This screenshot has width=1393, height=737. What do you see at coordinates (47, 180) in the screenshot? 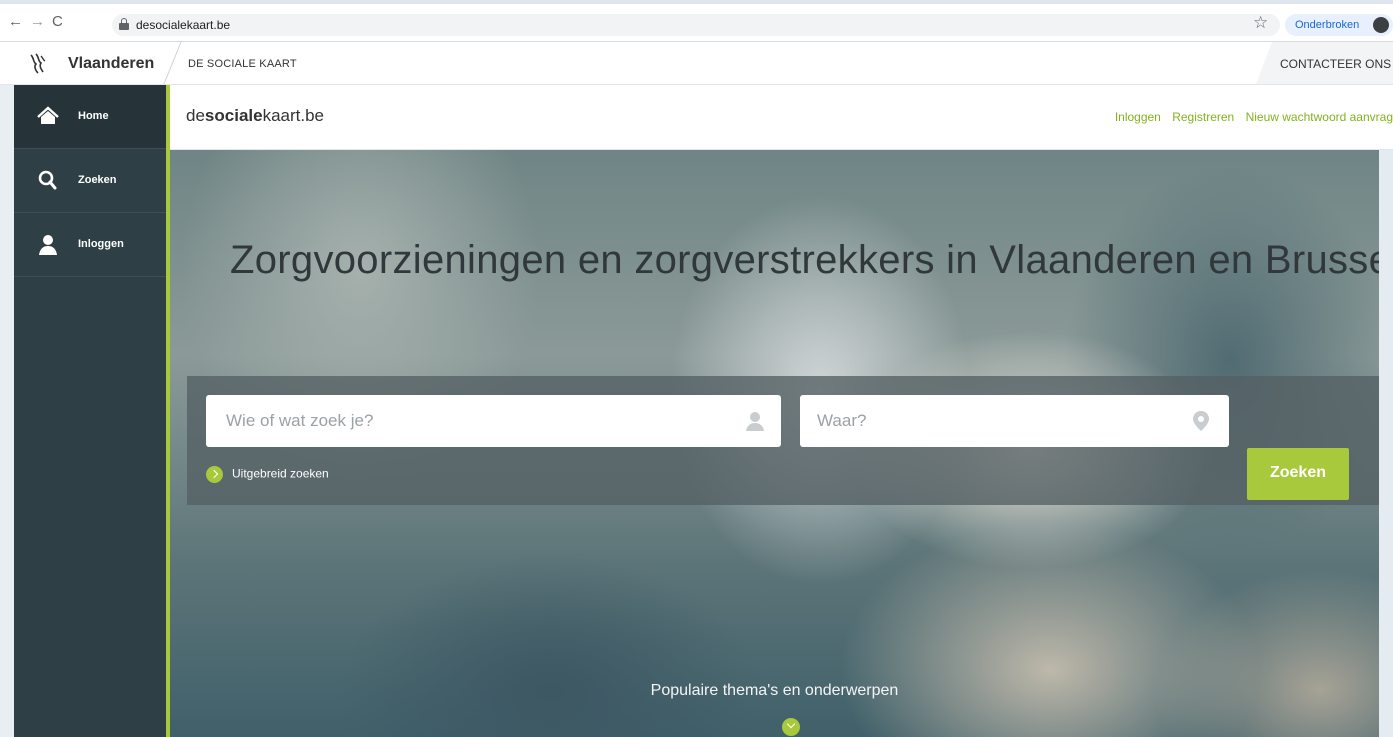
I see `search-icon` at bounding box center [47, 180].